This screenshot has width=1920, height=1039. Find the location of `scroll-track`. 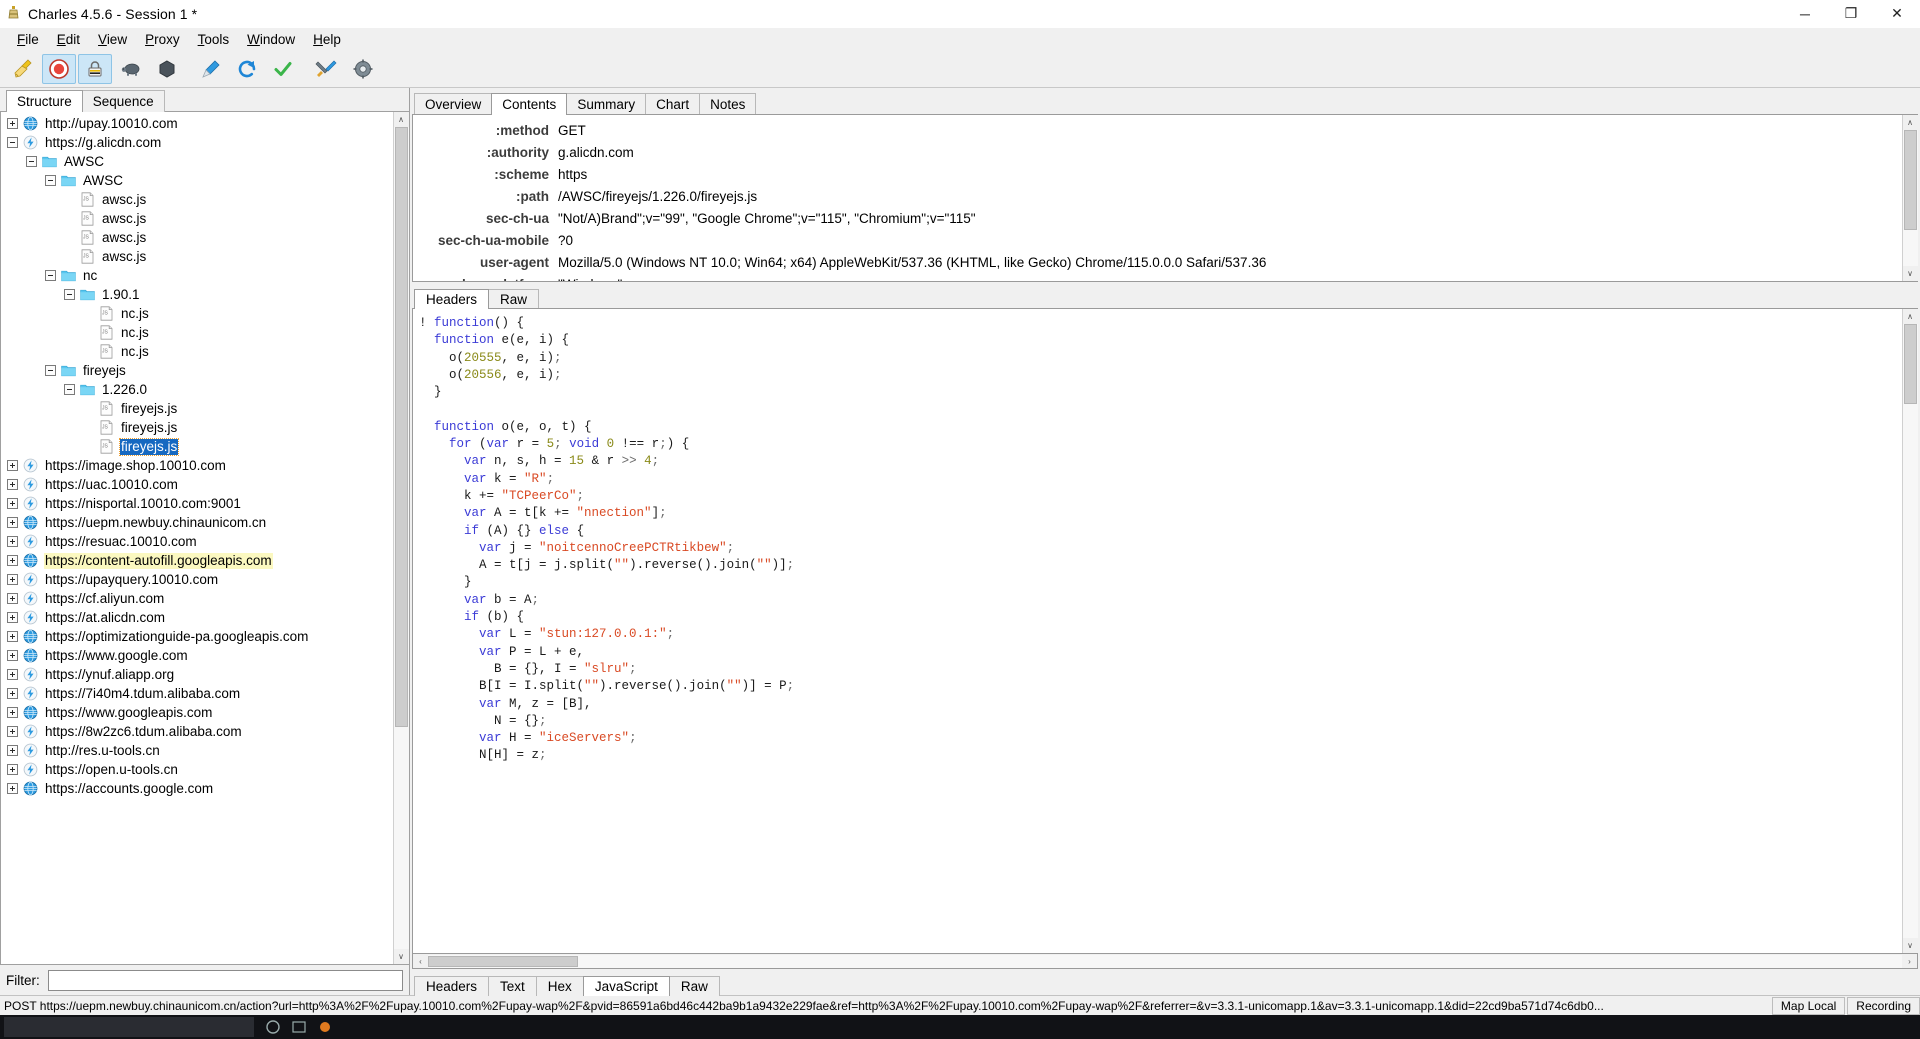

scroll-track is located at coordinates (401, 538).